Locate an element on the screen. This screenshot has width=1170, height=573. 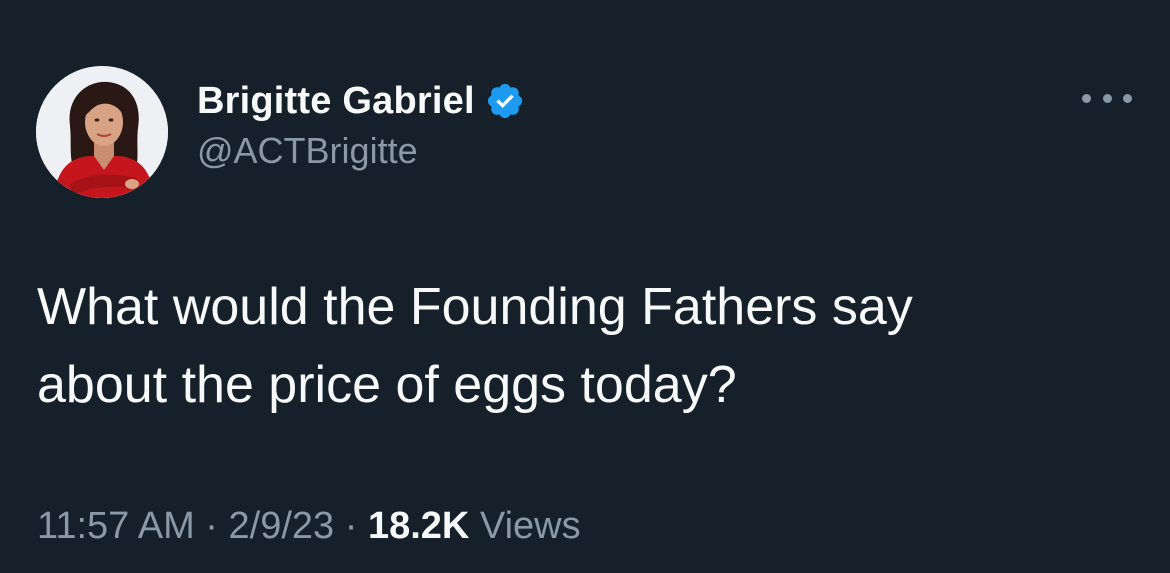
views-count: 18.2K is located at coordinates (418, 526).